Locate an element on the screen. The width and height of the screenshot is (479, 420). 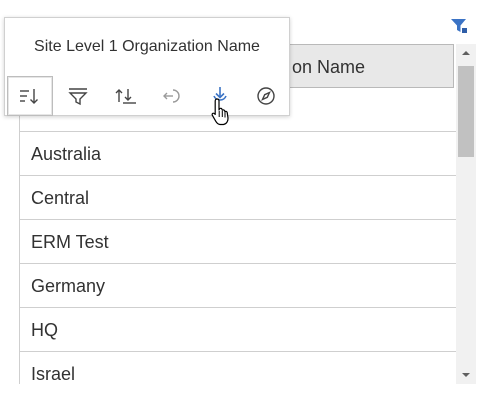
row-value: ERM Test is located at coordinates (70, 242).